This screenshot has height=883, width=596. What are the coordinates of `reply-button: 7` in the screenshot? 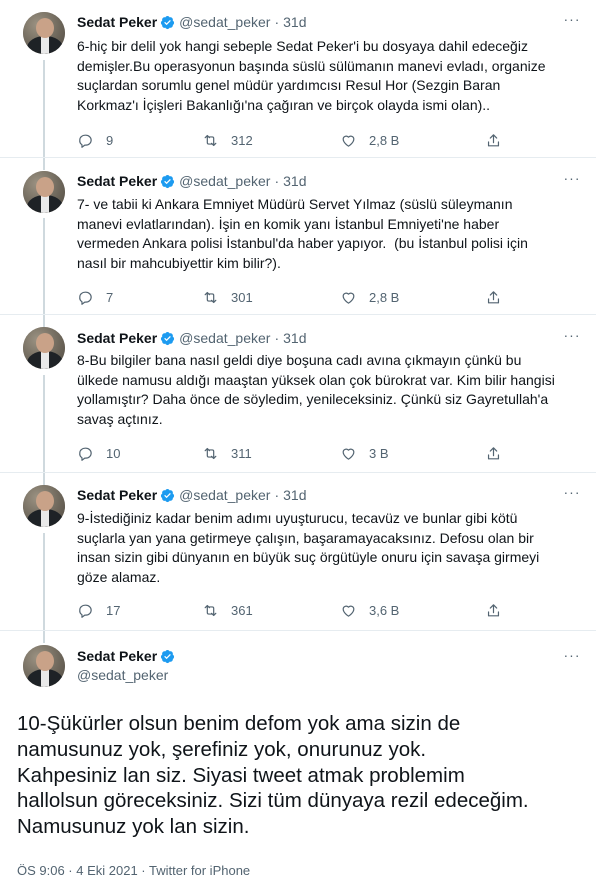 It's located at (95, 297).